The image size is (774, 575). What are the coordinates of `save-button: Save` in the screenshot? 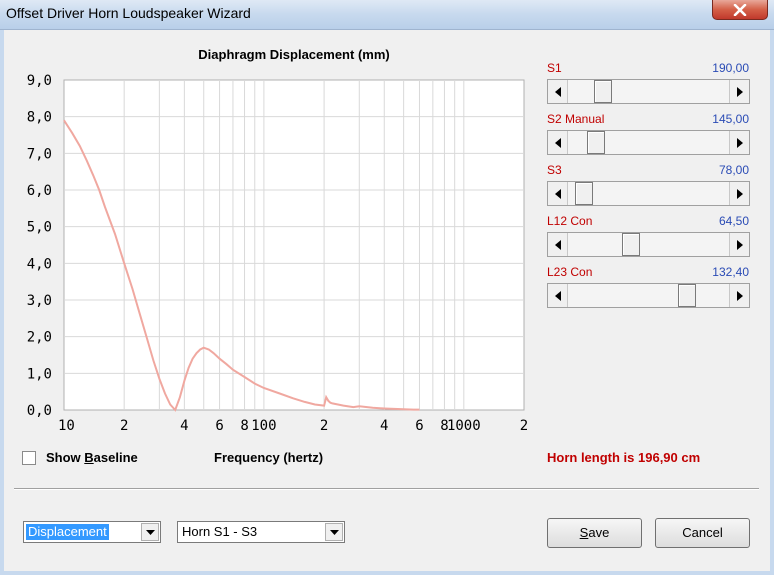 It's located at (594, 533).